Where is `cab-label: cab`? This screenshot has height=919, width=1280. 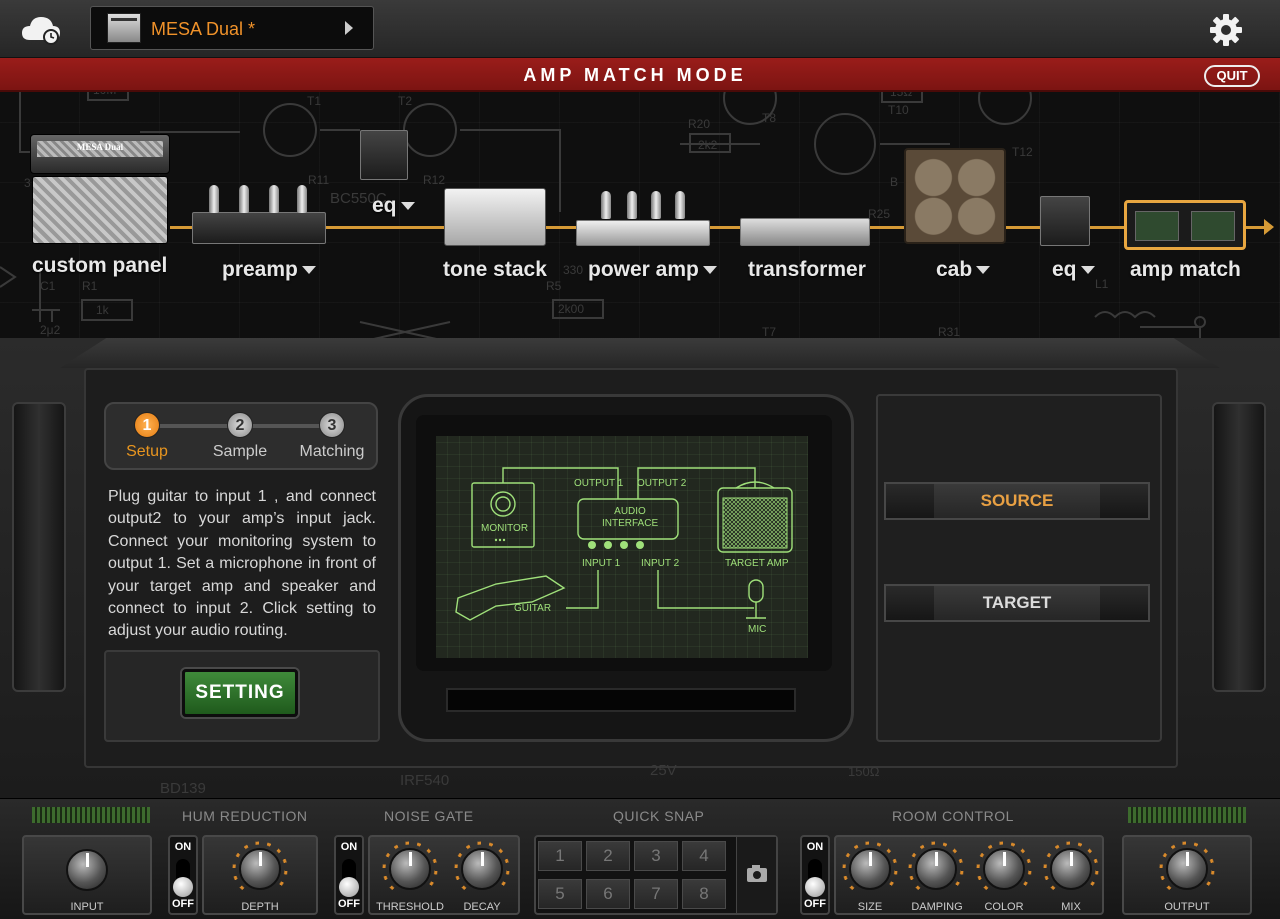
cab-label: cab is located at coordinates (963, 270).